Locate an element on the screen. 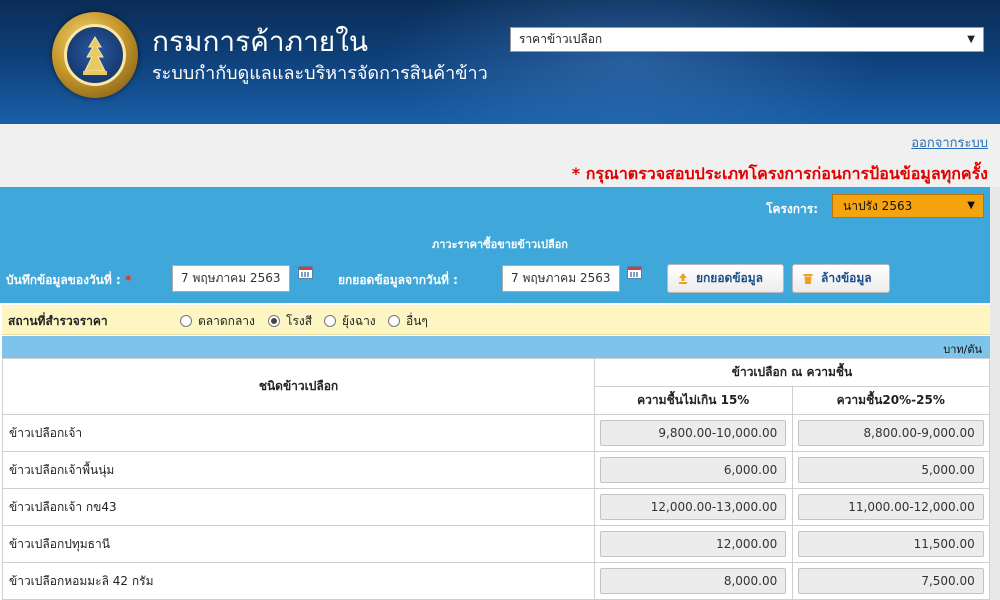  price-input-15: 12,000.00-13,000.00 is located at coordinates (693, 507).